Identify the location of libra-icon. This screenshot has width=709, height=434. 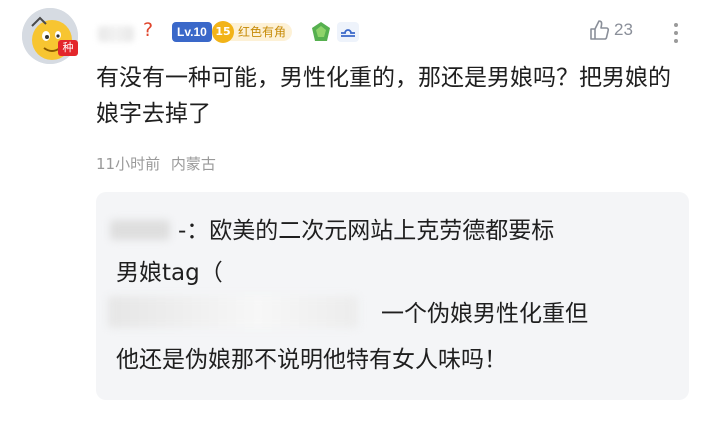
(348, 32).